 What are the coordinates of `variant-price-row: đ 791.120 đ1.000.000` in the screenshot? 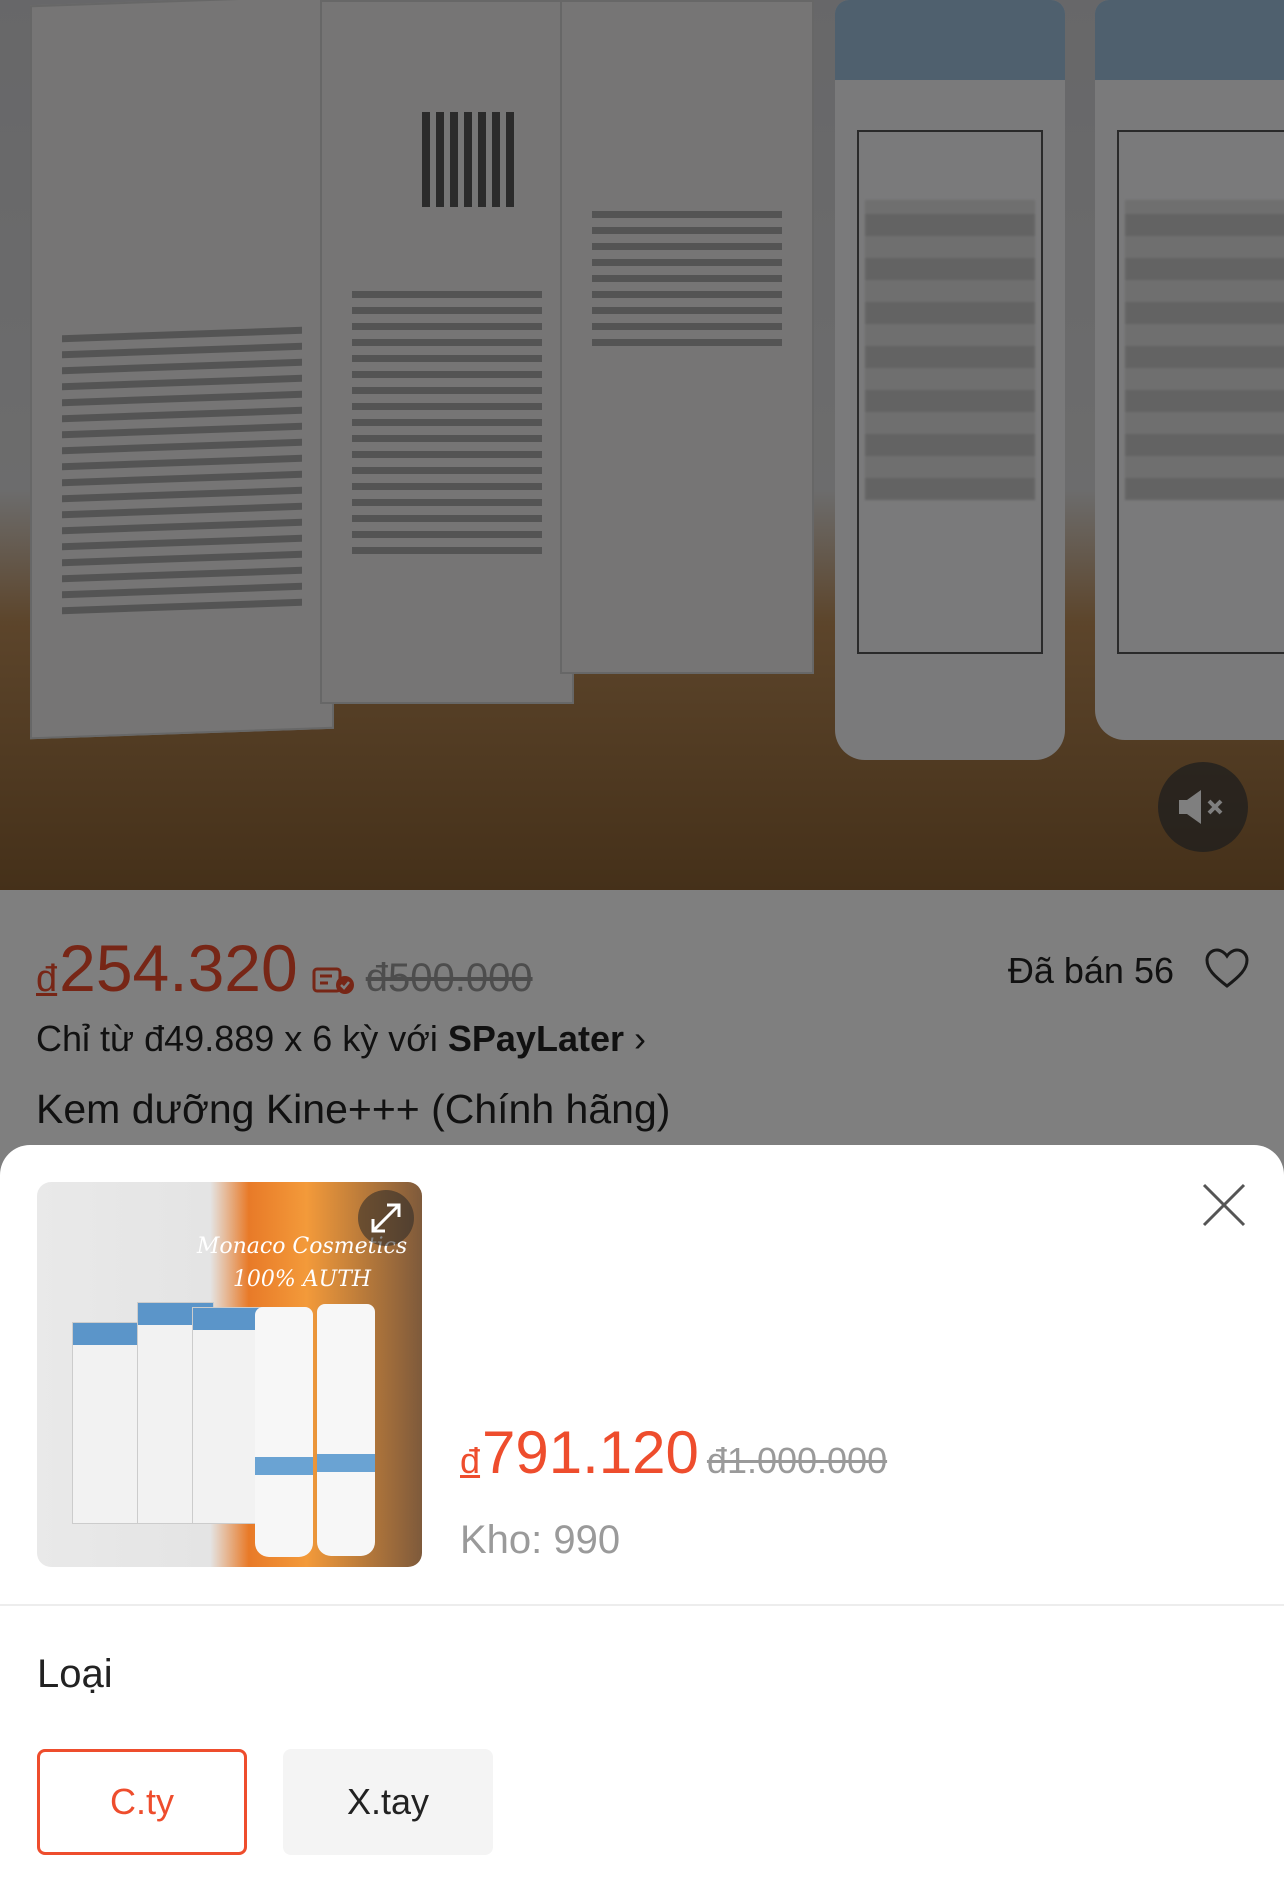 It's located at (673, 1452).